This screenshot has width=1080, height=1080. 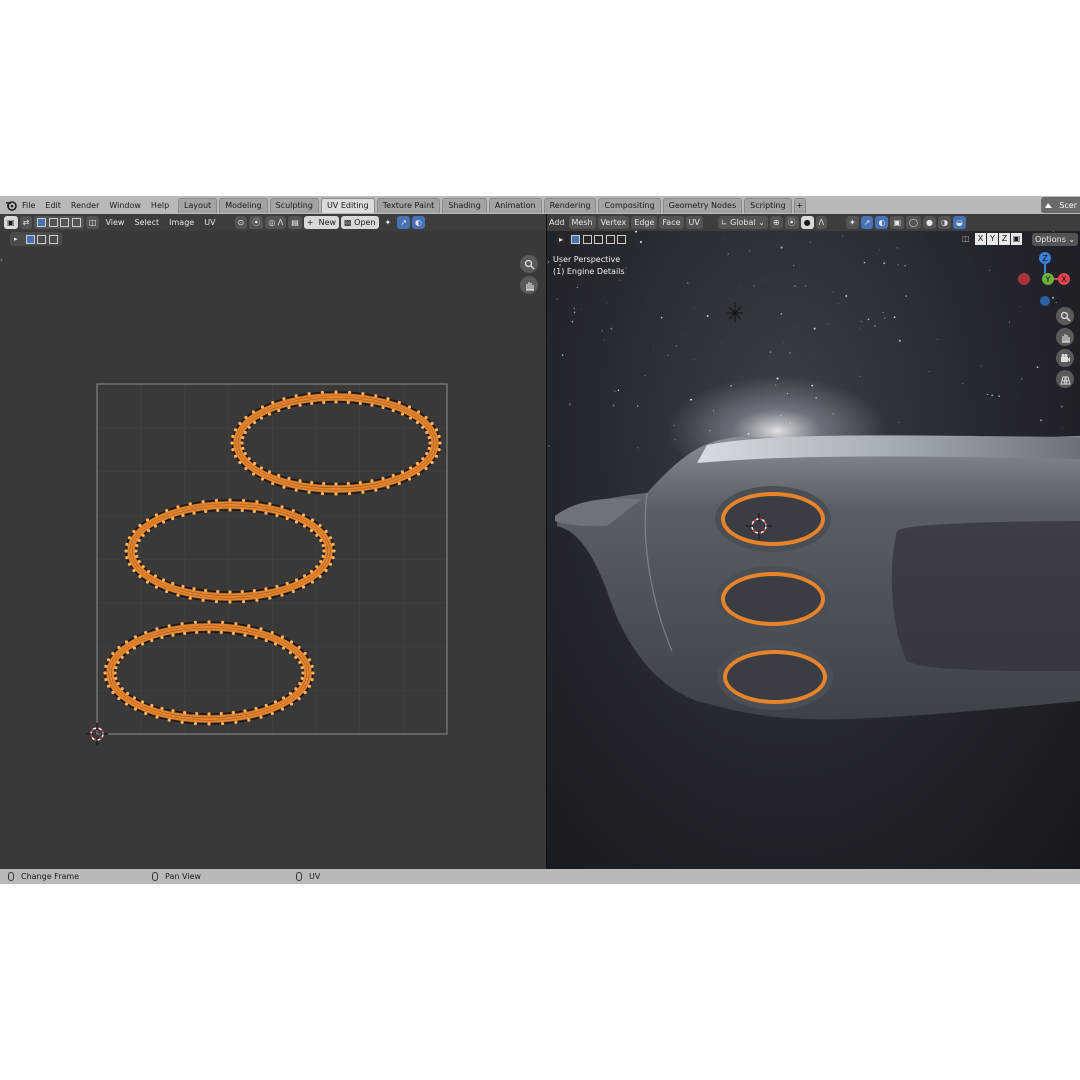 I want to click on uv-canvas, so click(x=267, y=564).